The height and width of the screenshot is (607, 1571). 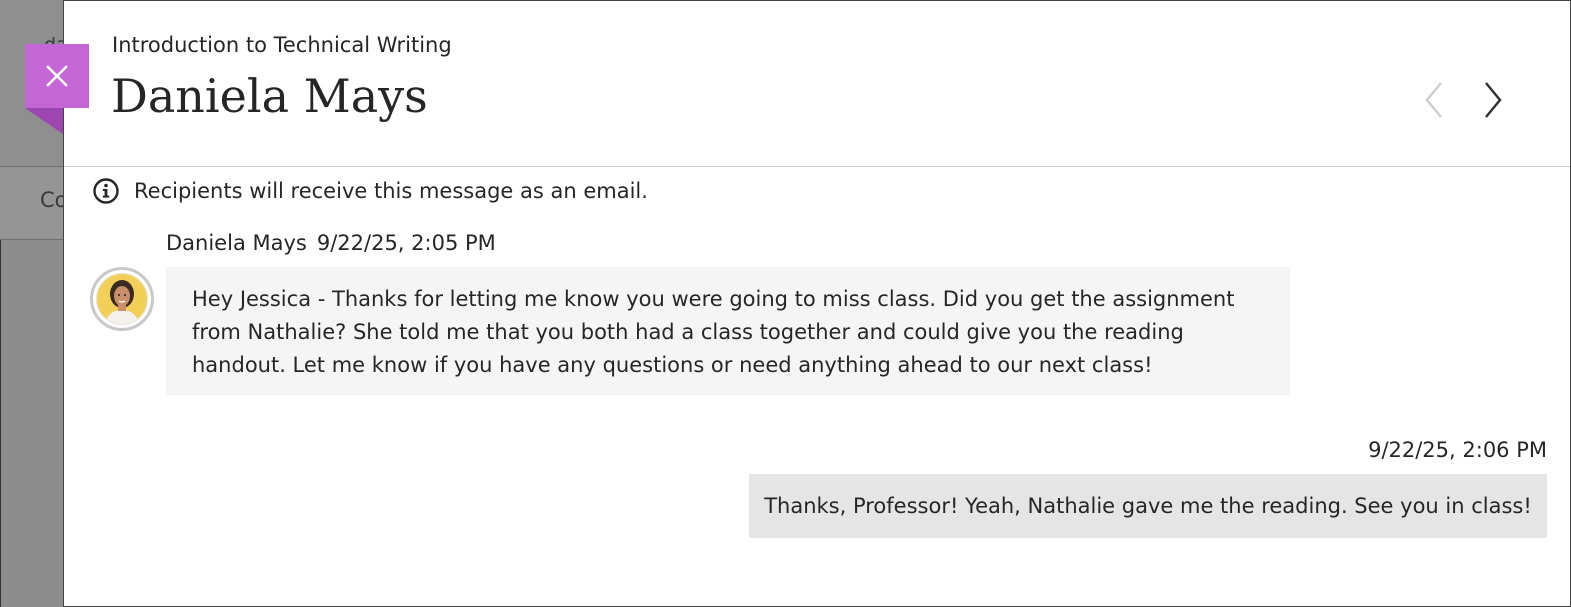 I want to click on course-name: Introduction to Technical Writing, so click(x=282, y=45).